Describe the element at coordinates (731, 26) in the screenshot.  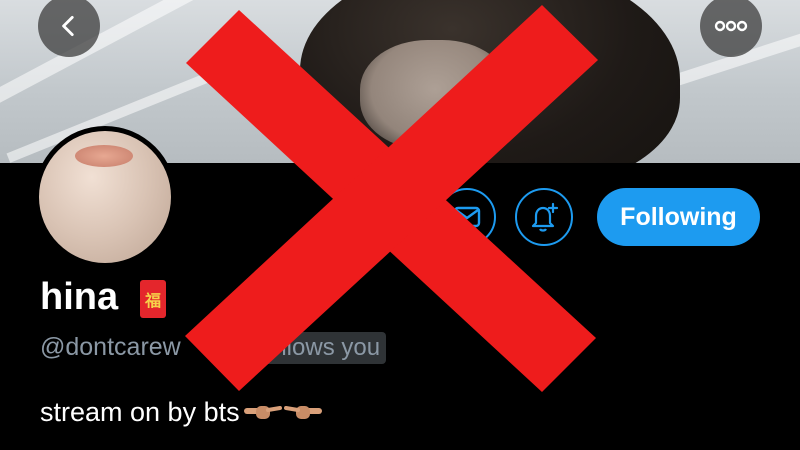
I see `more-horizontal-icon` at that location.